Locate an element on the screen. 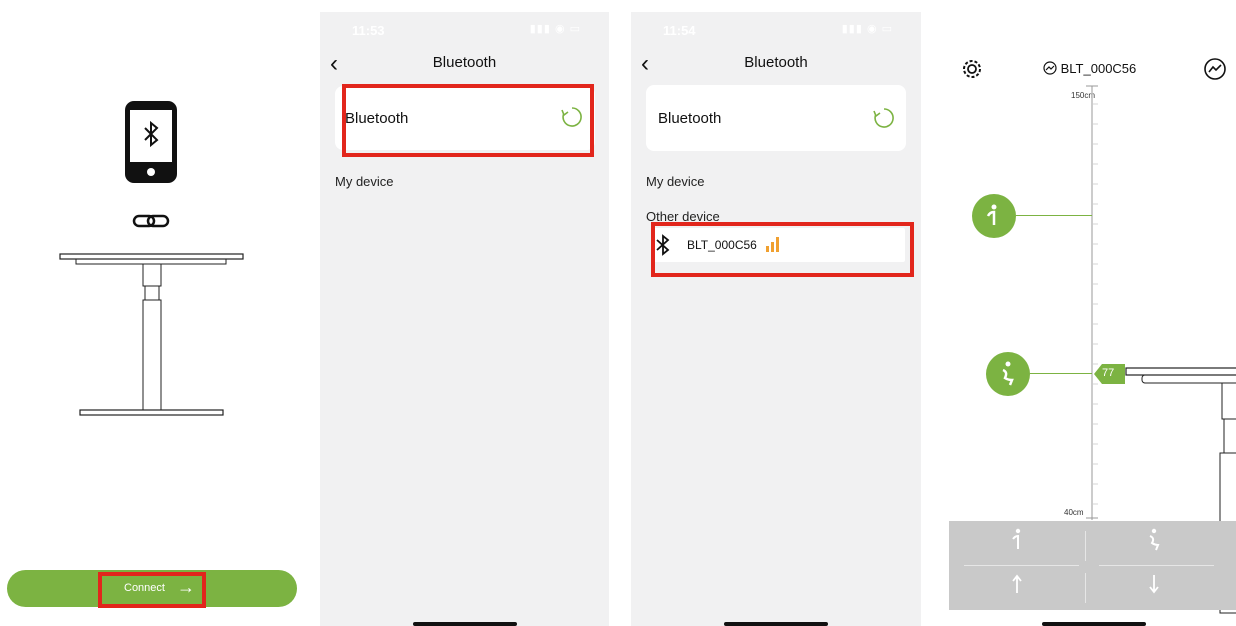 This screenshot has width=1236, height=626. status-time: 11:54 is located at coordinates (679, 30).